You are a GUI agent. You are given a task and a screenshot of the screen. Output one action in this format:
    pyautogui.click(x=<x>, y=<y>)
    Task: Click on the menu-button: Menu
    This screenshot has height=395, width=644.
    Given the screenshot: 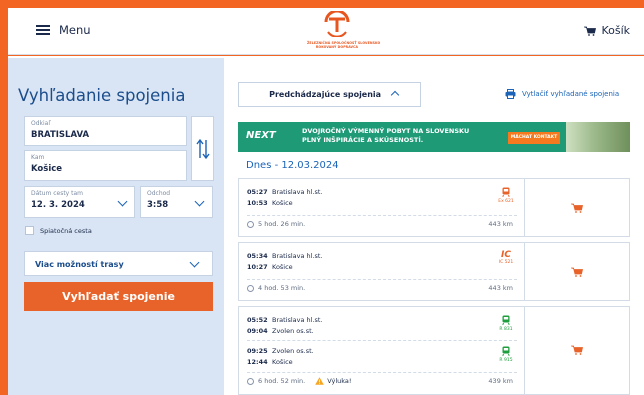 What is the action you would take?
    pyautogui.click(x=63, y=30)
    